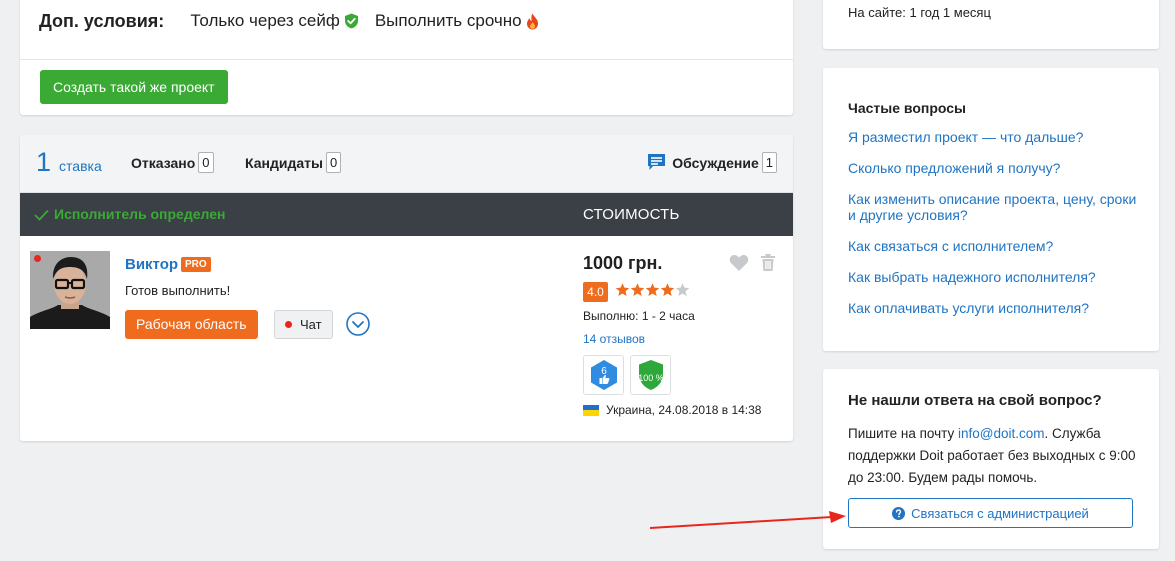  I want to click on shield-check-icon, so click(351, 21).